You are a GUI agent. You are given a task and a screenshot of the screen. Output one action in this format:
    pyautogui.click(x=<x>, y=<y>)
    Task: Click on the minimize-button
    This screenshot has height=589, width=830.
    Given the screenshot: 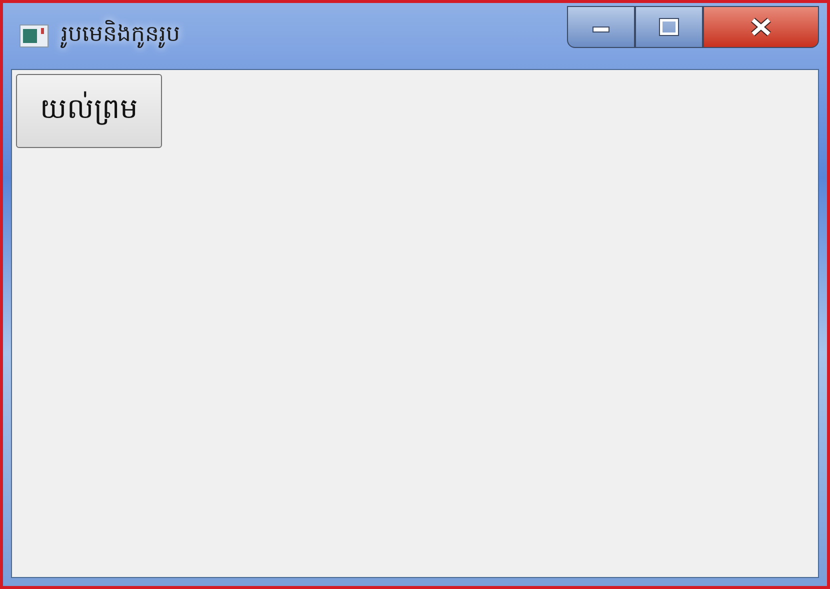 What is the action you would take?
    pyautogui.click(x=601, y=27)
    